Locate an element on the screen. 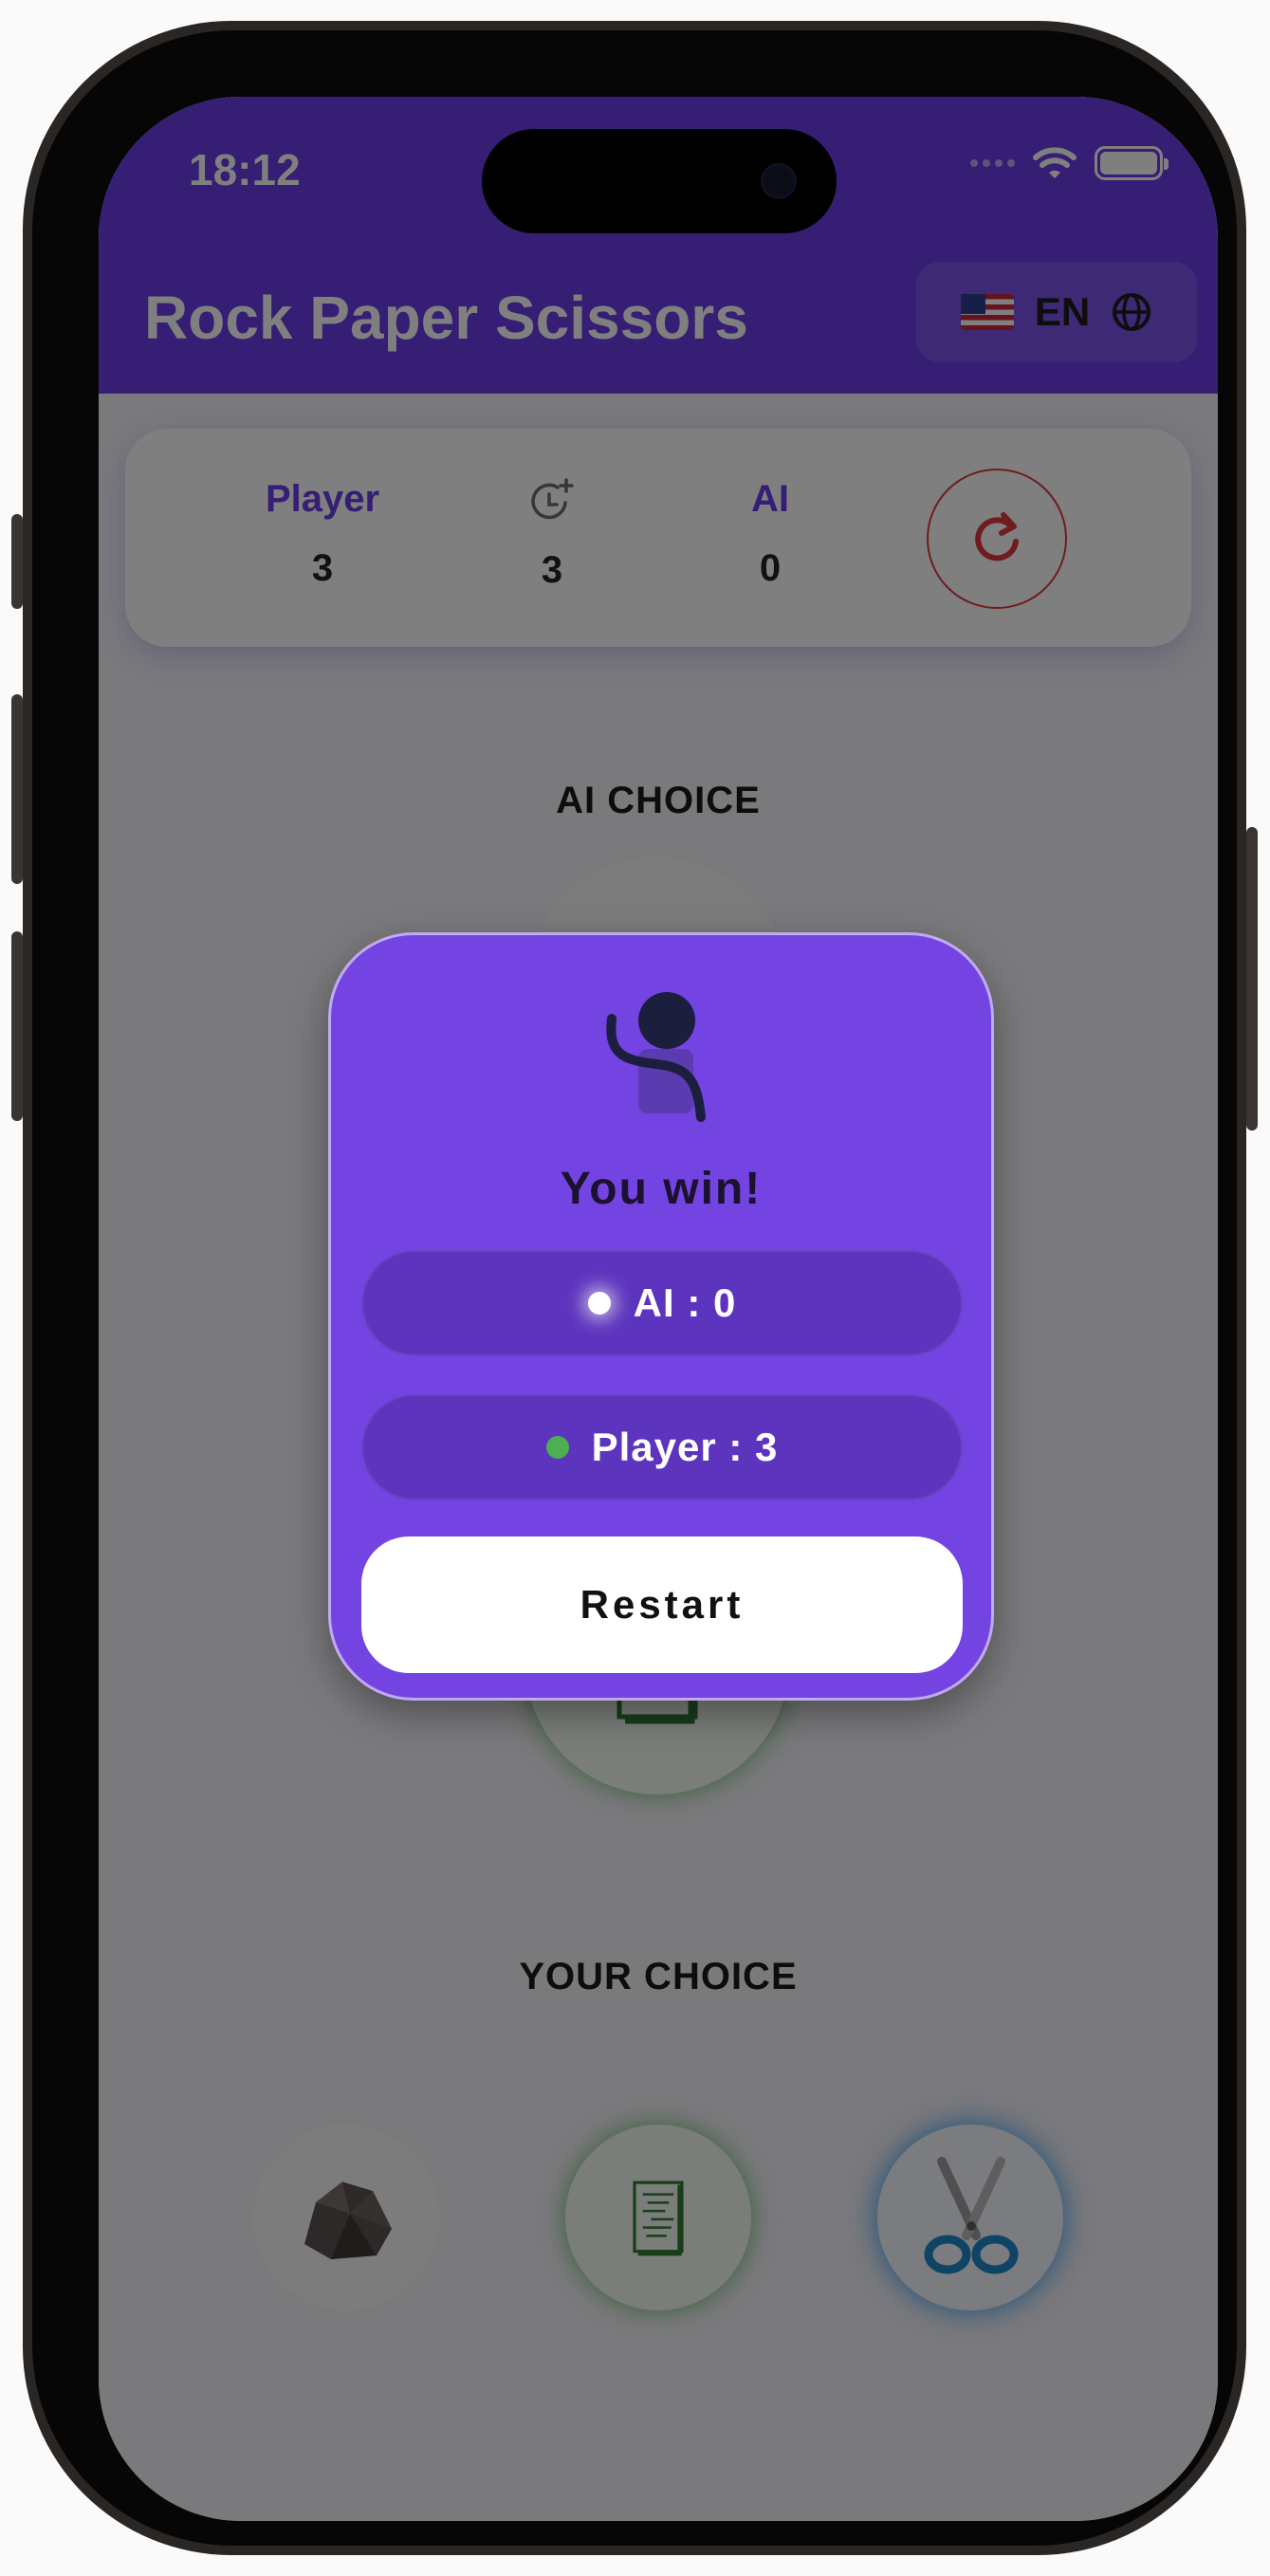 This screenshot has width=1270, height=2576. player-result-dot is located at coordinates (557, 1447).